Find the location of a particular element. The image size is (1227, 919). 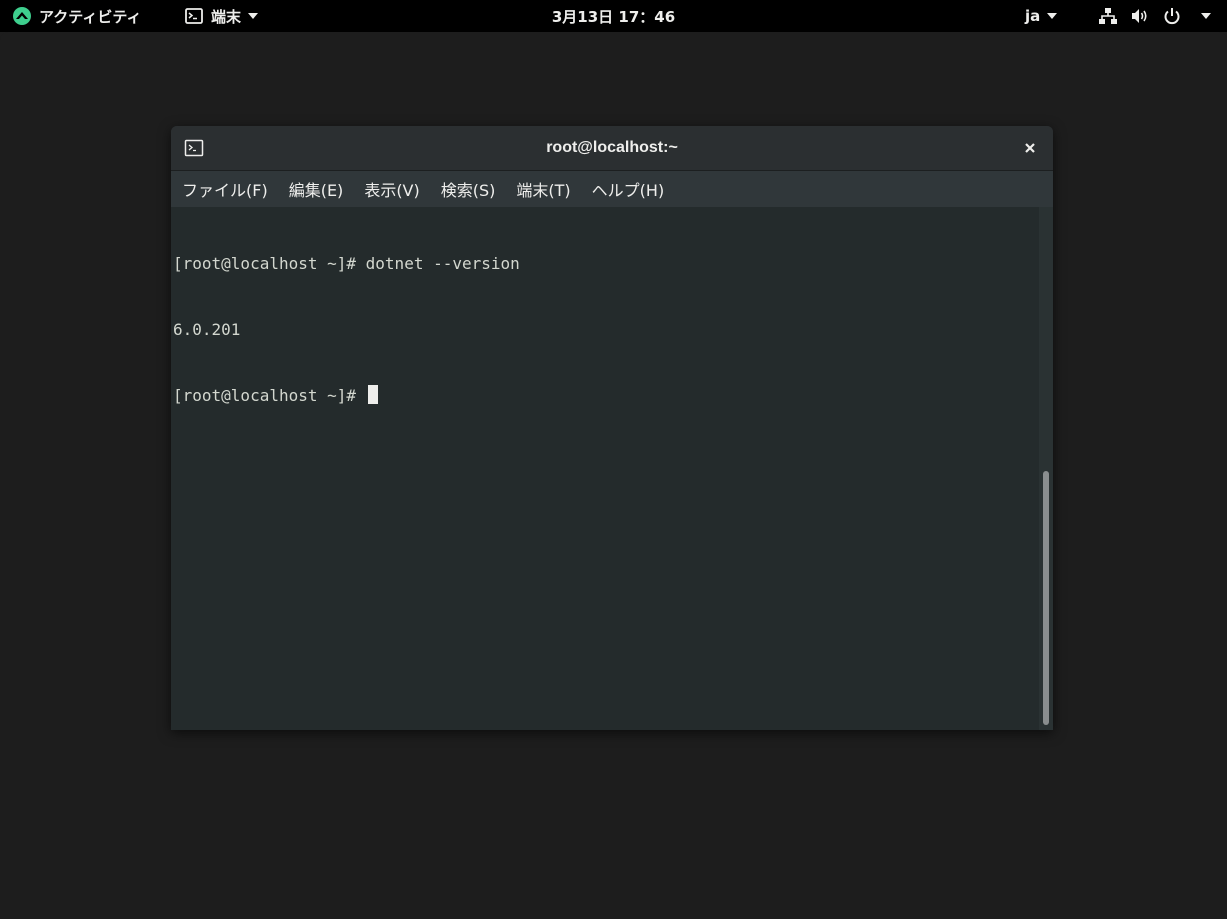

power-icon is located at coordinates (1172, 16).